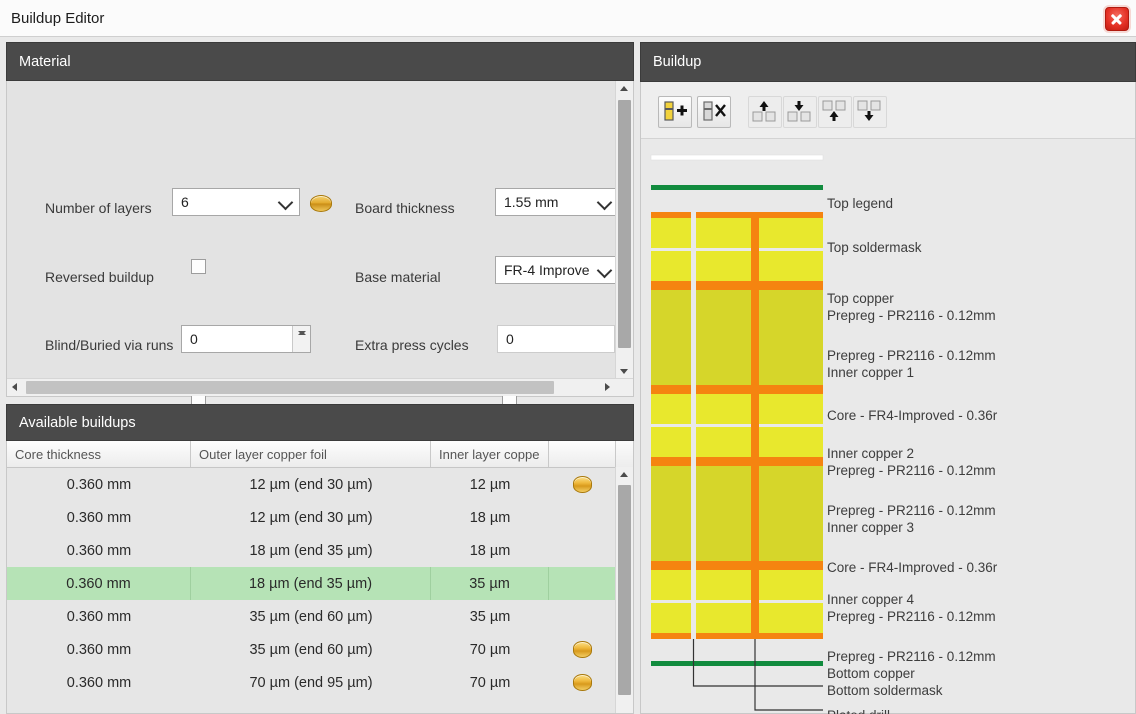 Image resolution: width=1136 pixels, height=714 pixels. Describe the element at coordinates (737, 187) in the screenshot. I see `layer-top-soldermask` at that location.